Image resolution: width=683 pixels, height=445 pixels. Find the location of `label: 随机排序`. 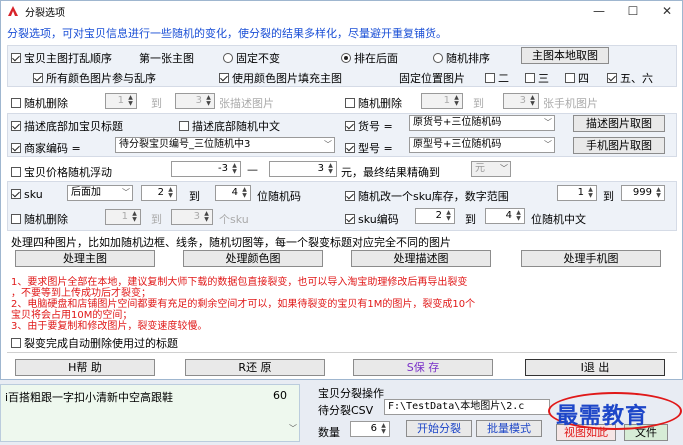

label: 随机排序 is located at coordinates (468, 58).